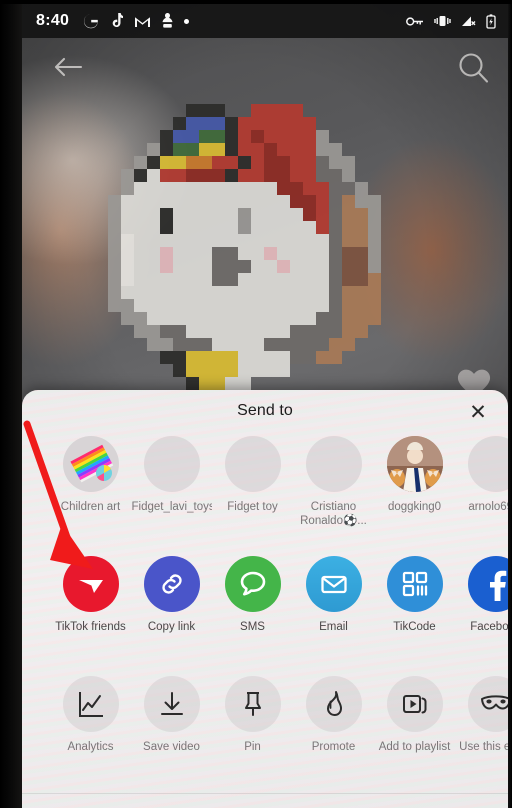 This screenshot has height=808, width=512. I want to click on phone-bezel-top, so click(256, 2).